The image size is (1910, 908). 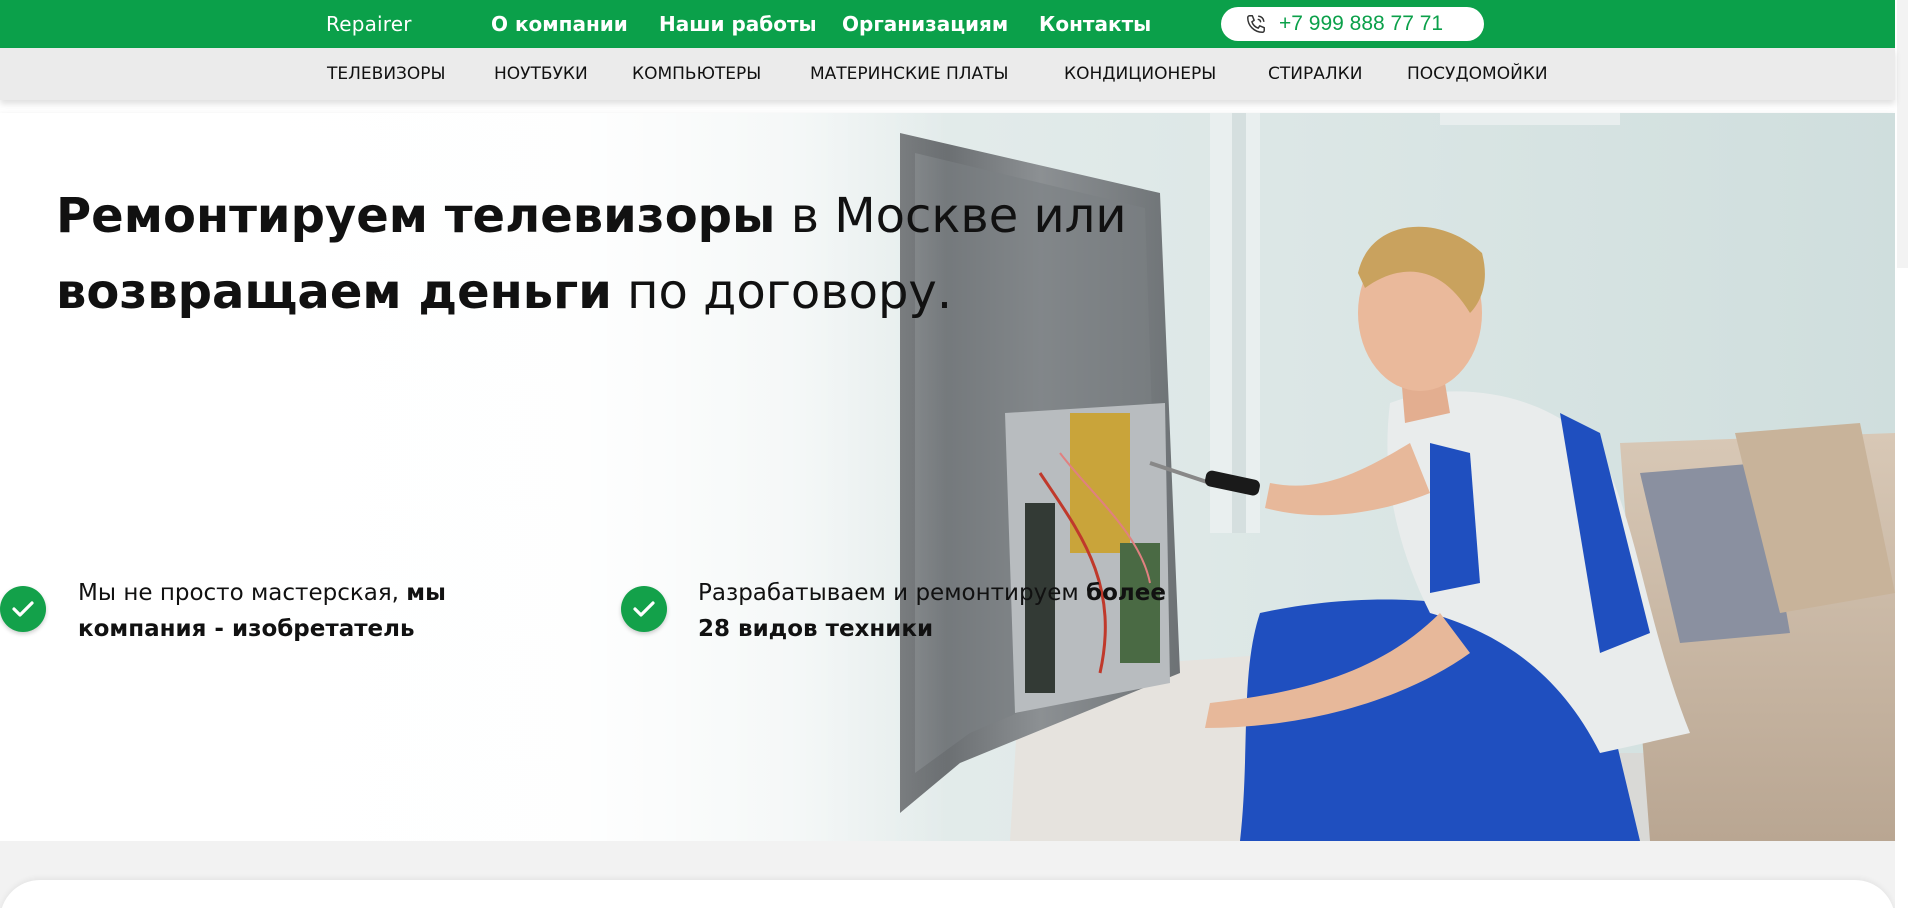 I want to click on feature-text-regular: Мы не просто мастерская,, so click(x=242, y=593).